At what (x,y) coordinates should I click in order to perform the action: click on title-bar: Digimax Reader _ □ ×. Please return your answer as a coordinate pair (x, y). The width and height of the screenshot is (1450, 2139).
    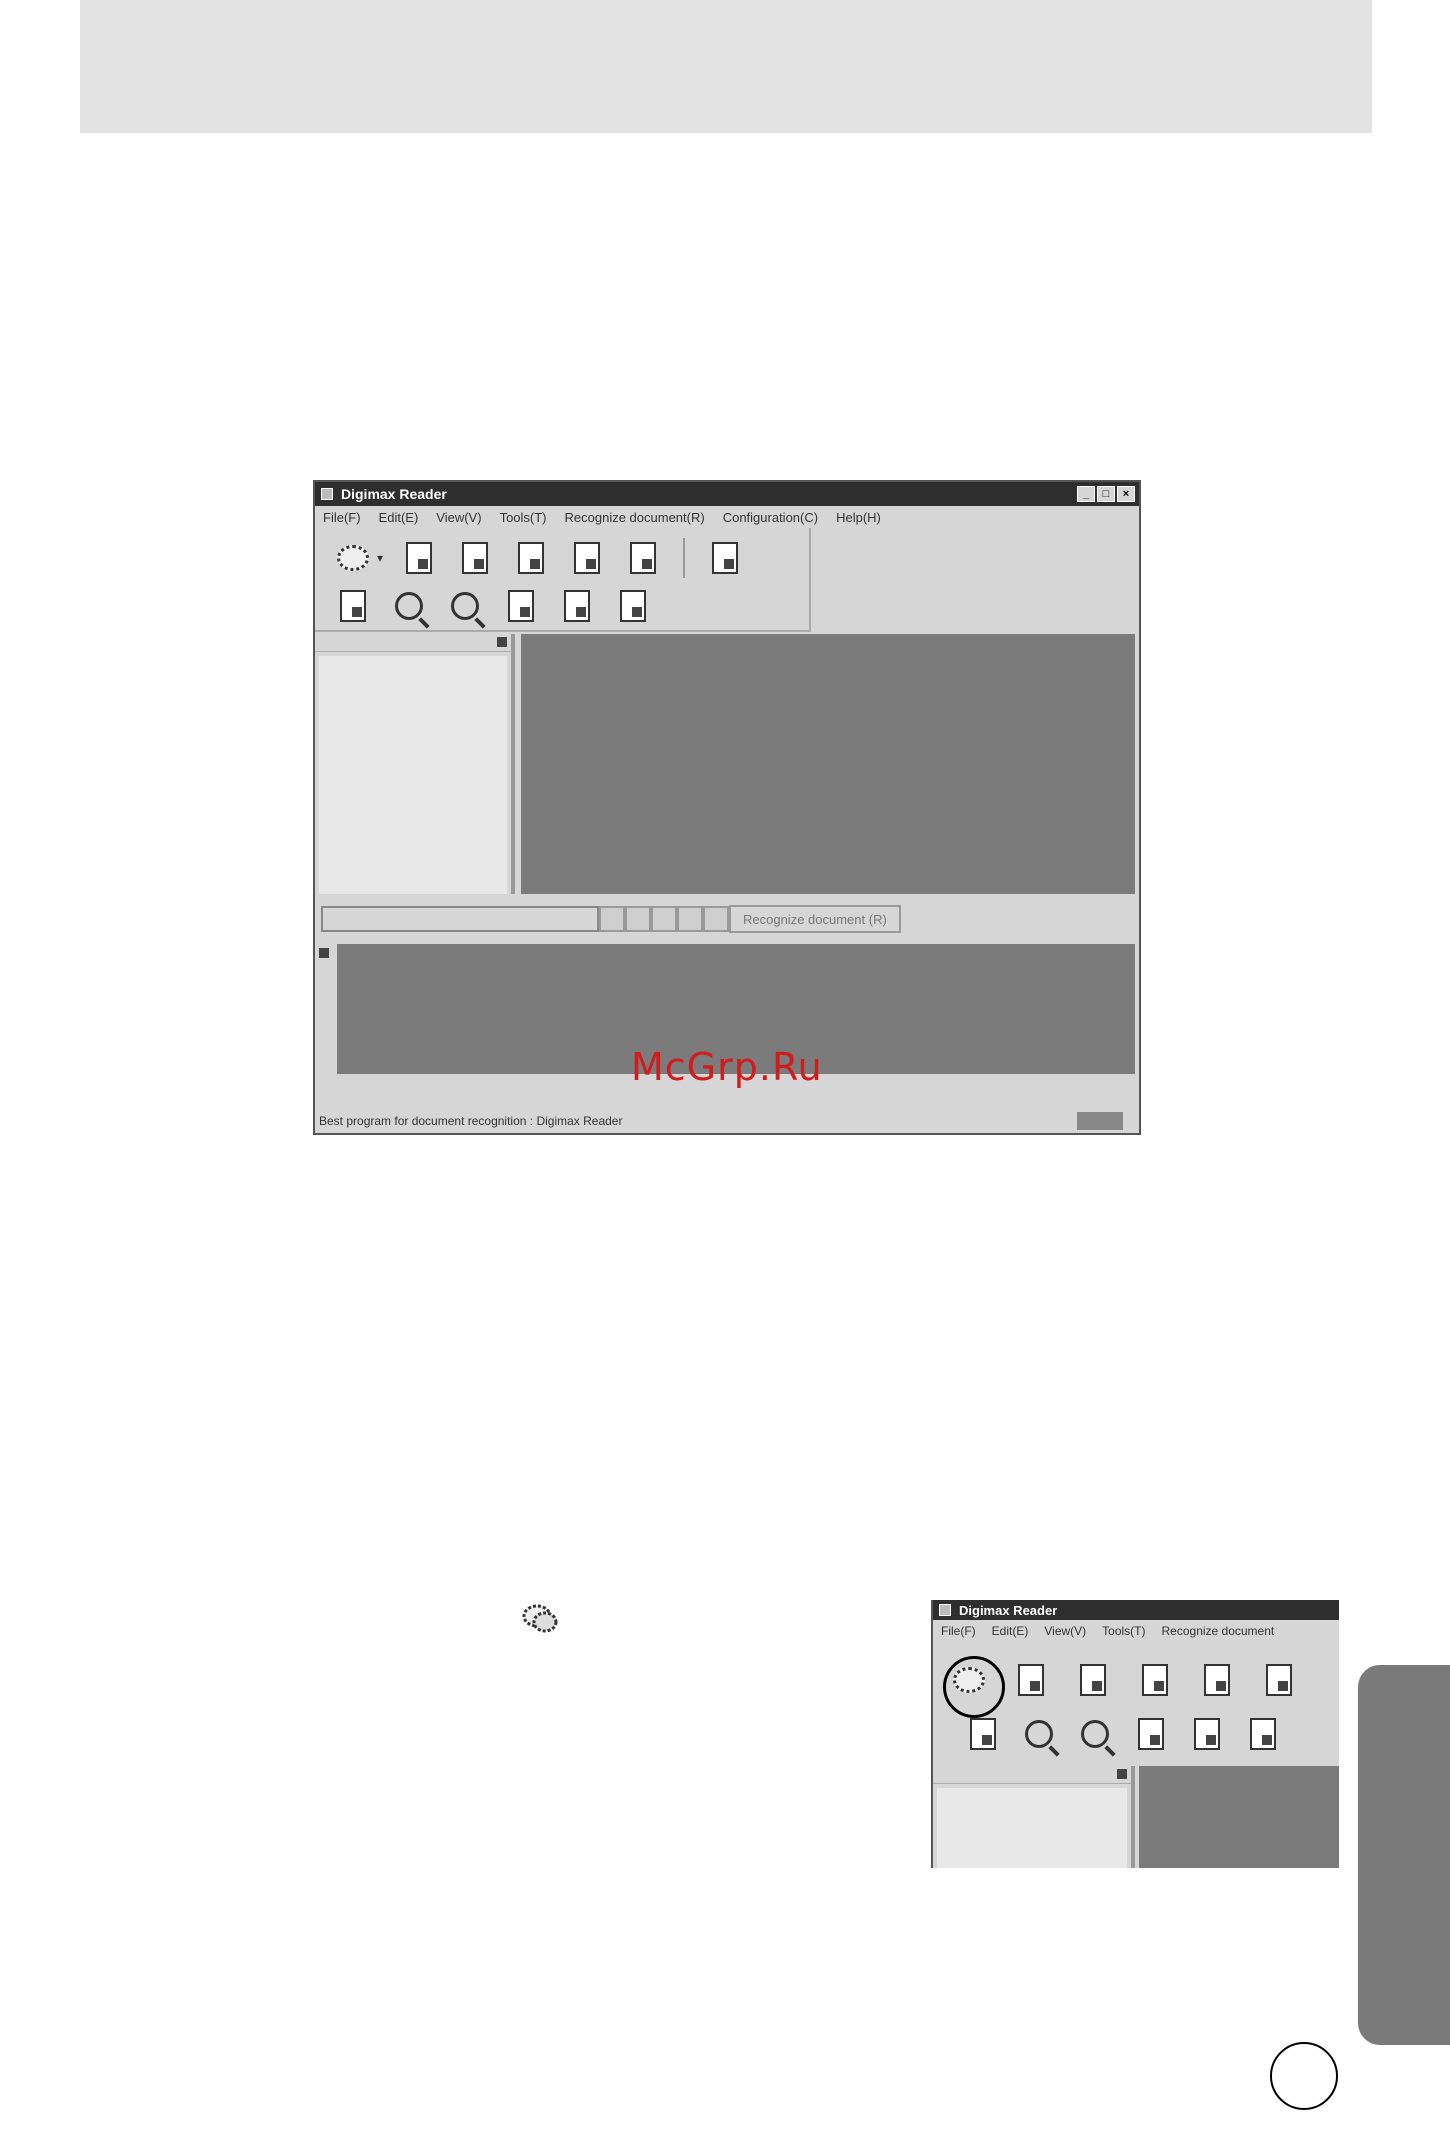
    Looking at the image, I should click on (727, 494).